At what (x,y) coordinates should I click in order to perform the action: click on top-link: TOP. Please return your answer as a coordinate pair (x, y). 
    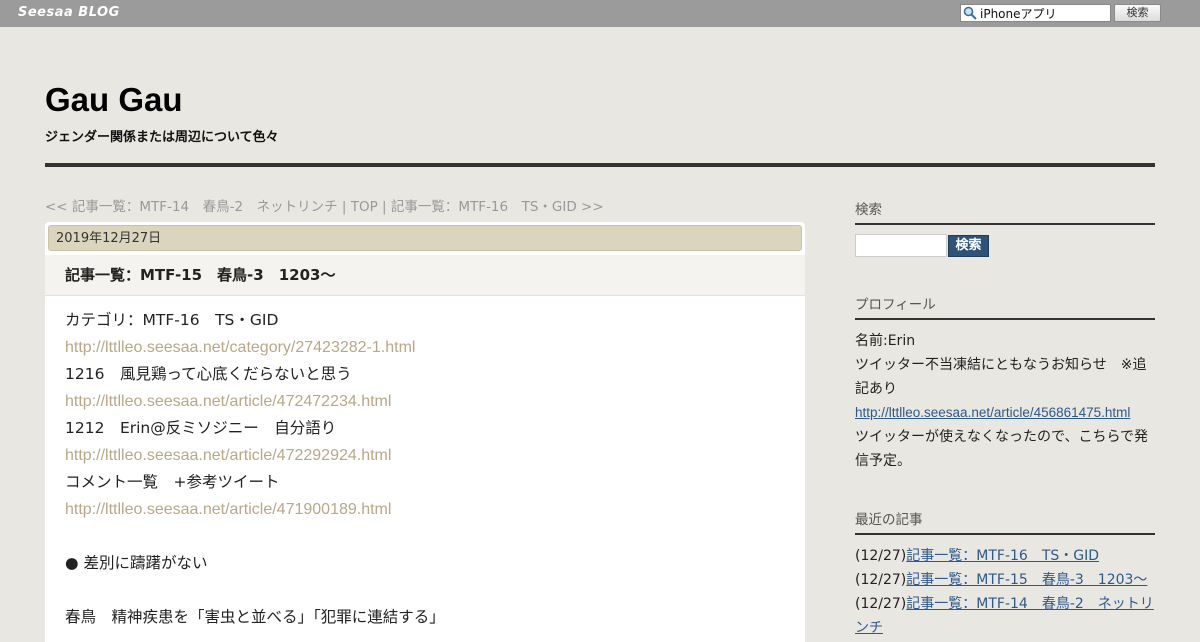
    Looking at the image, I should click on (364, 207).